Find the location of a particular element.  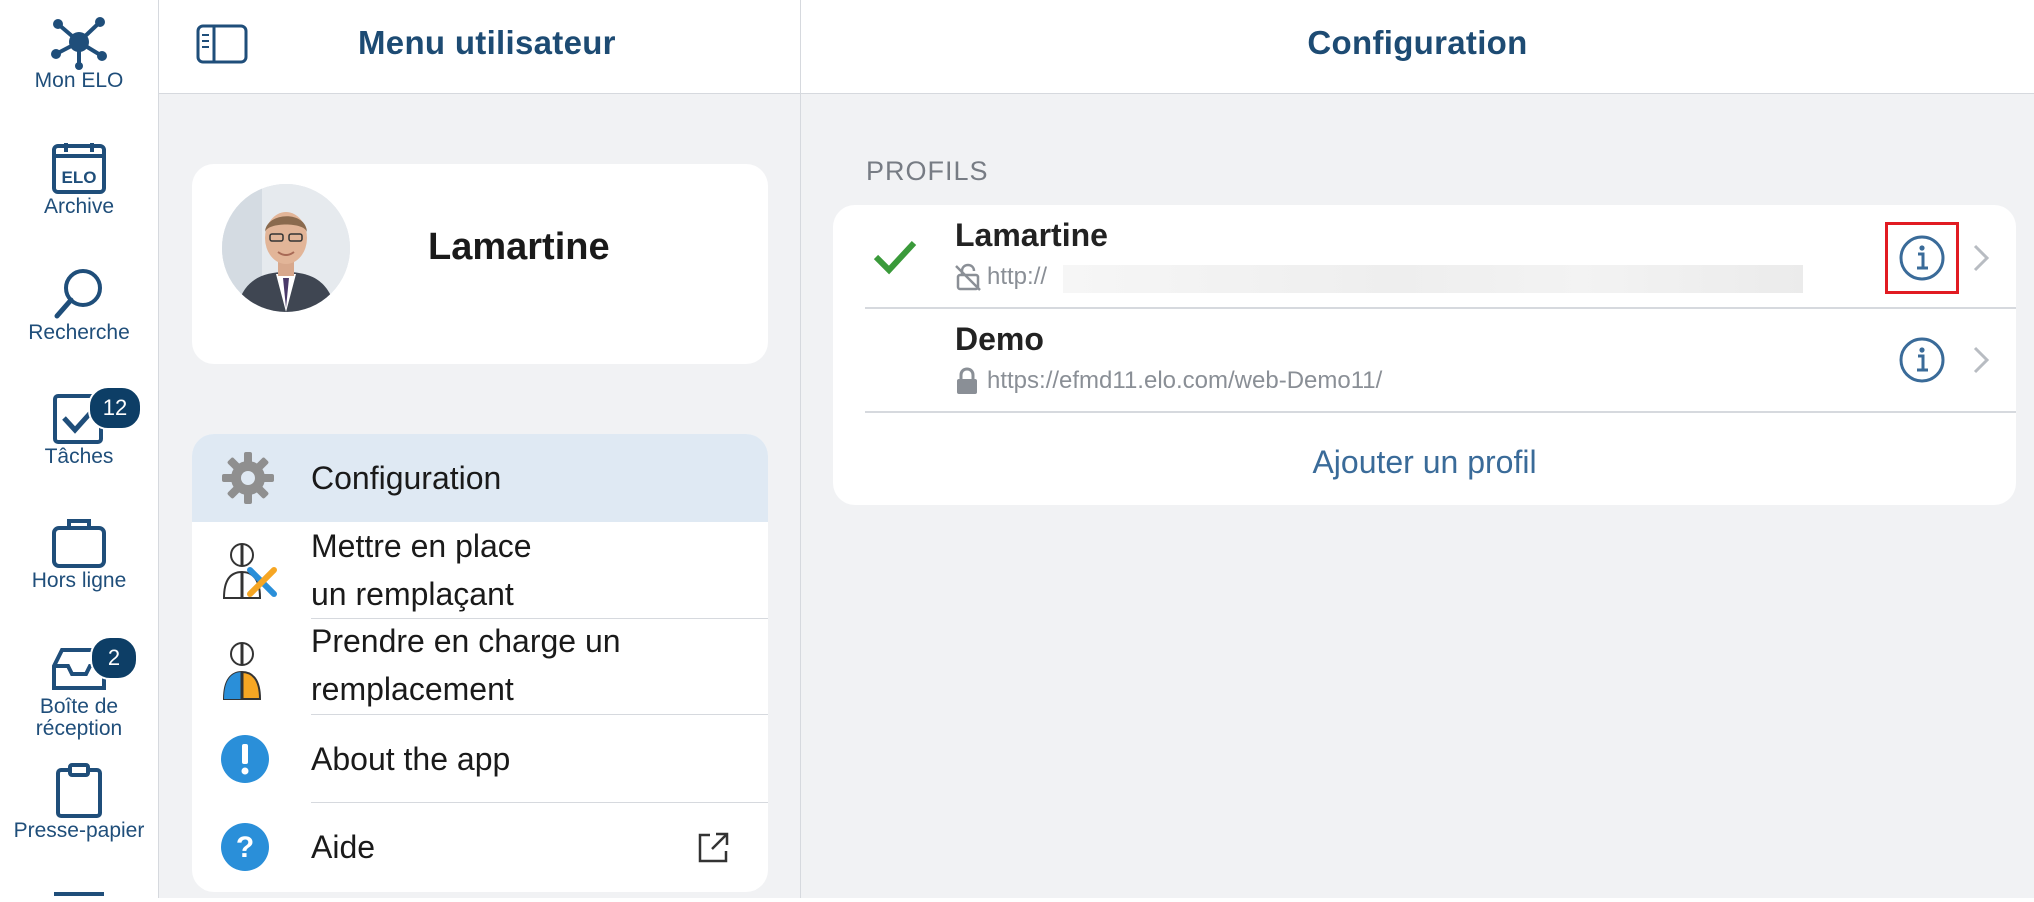

add-profile-button: Ajouter un profil is located at coordinates (1424, 462).